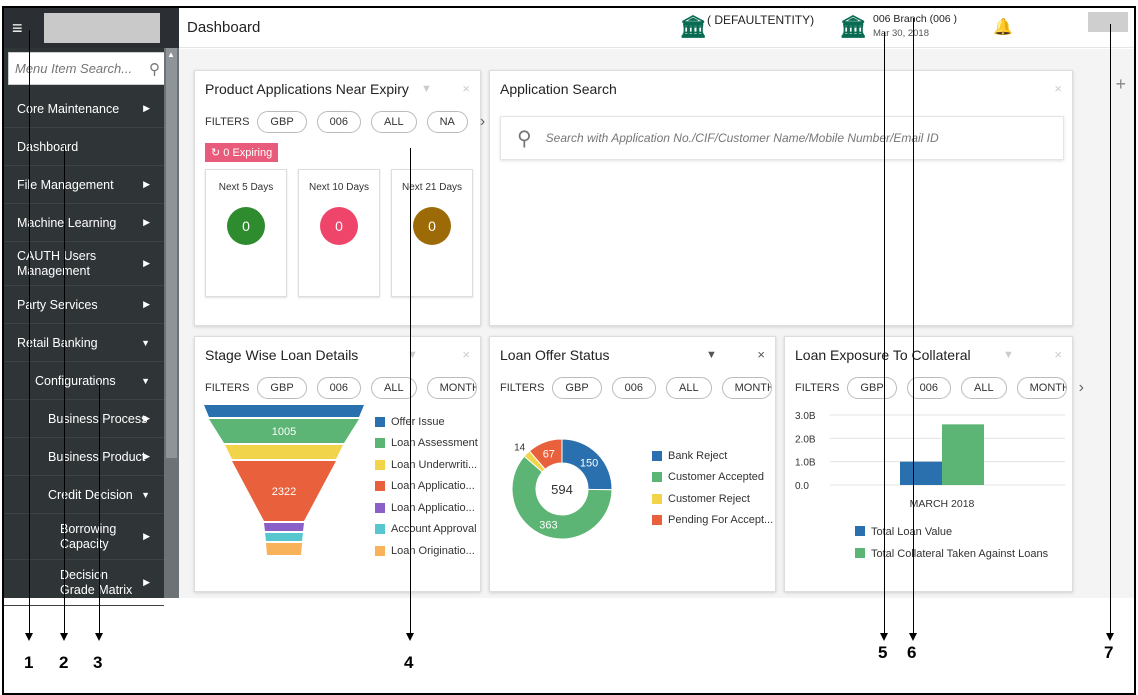 The width and height of the screenshot is (1138, 695). Describe the element at coordinates (853, 27) in the screenshot. I see `branch-bank-icon: 🏛` at that location.